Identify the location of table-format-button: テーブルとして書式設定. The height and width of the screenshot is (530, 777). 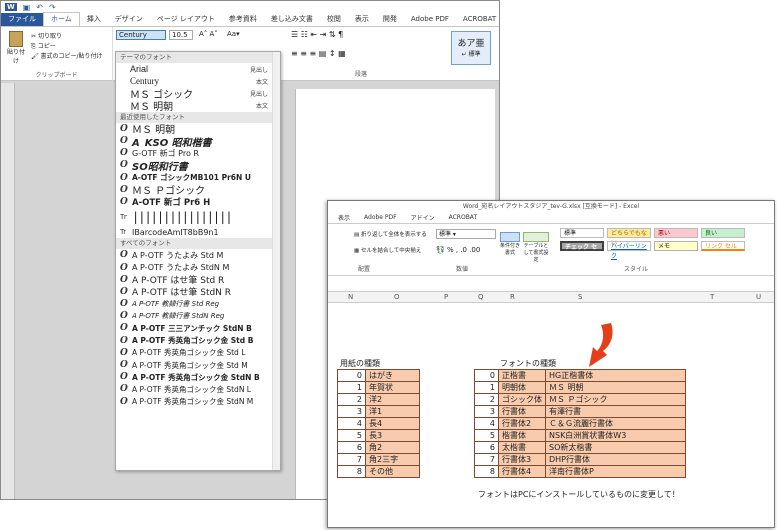
(536, 247).